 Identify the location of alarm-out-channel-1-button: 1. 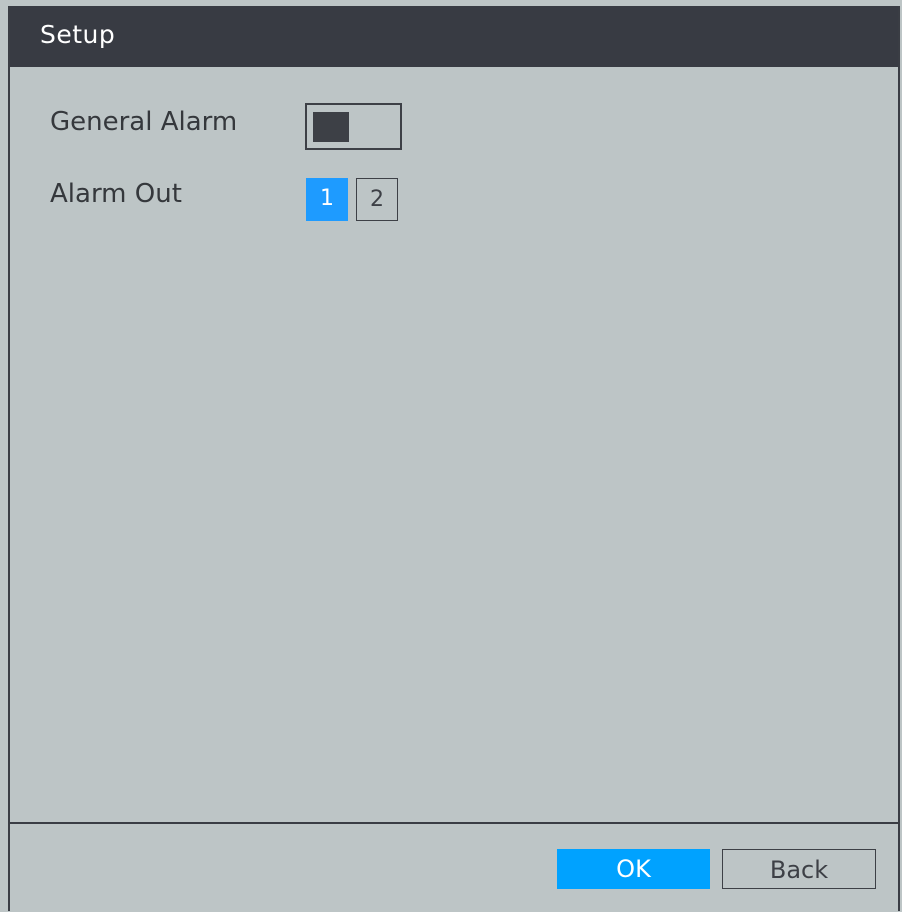
(327, 199).